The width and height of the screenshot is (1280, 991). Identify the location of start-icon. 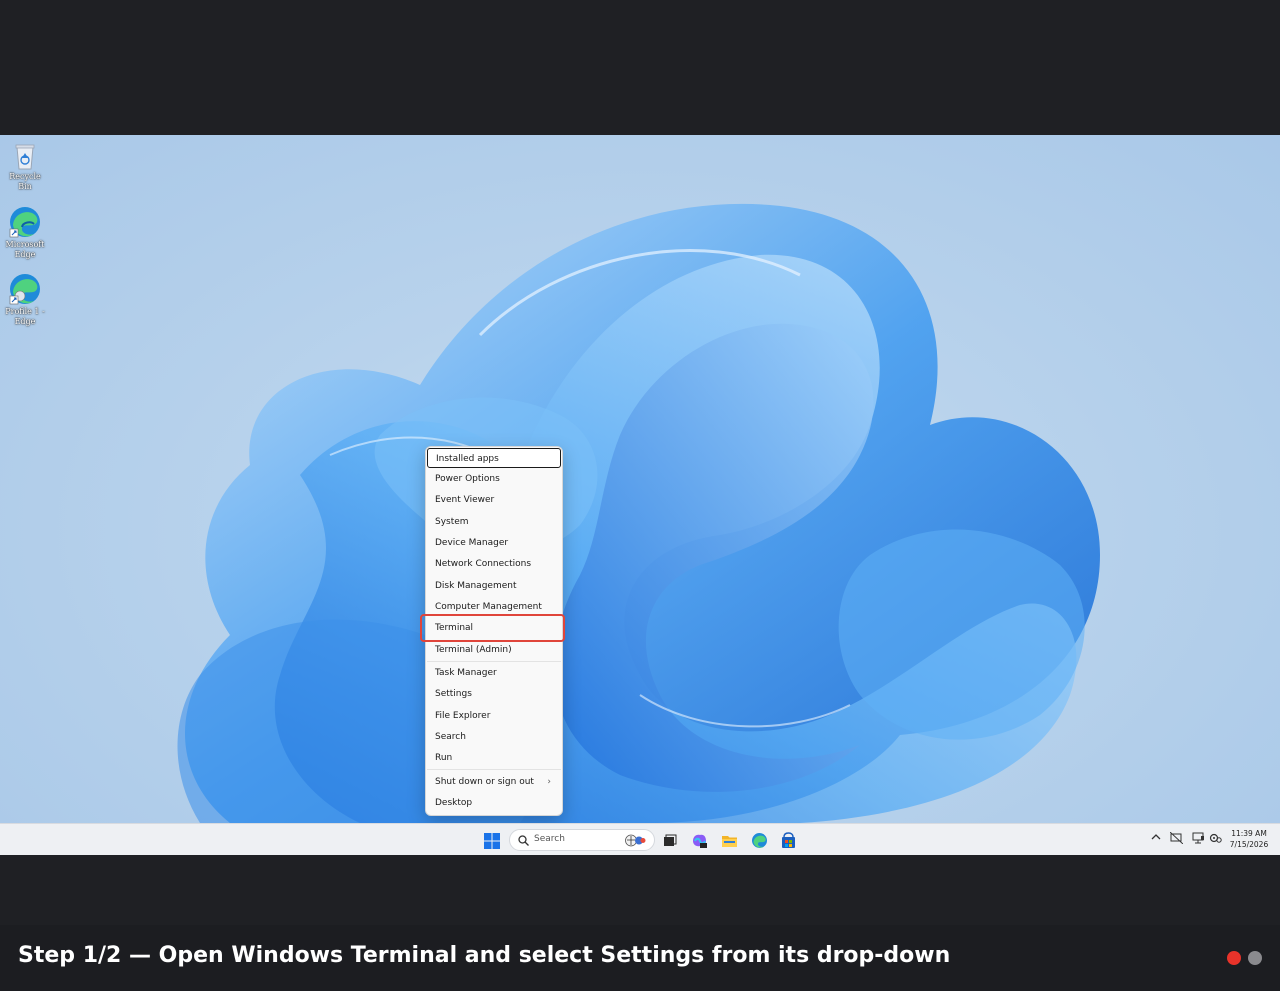
(492, 841).